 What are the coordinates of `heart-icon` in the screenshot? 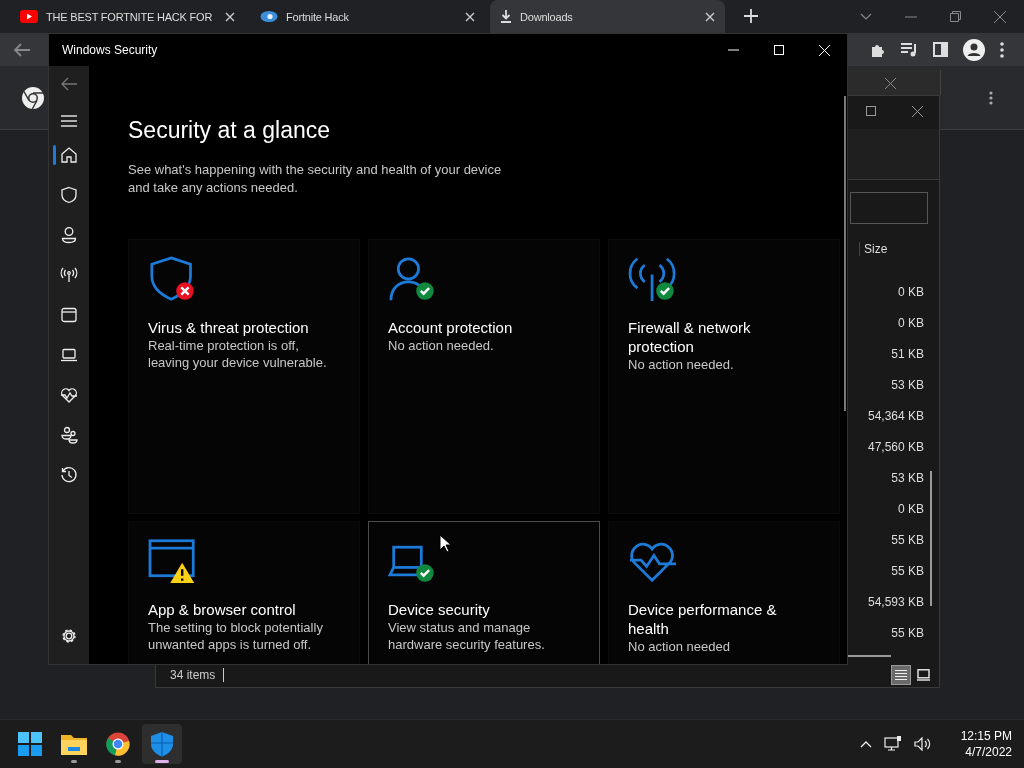 It's located at (69, 395).